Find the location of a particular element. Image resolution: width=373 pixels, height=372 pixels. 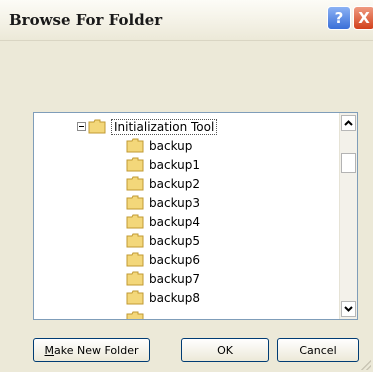

make-new-folder-button: Make New Folder is located at coordinates (91, 350).